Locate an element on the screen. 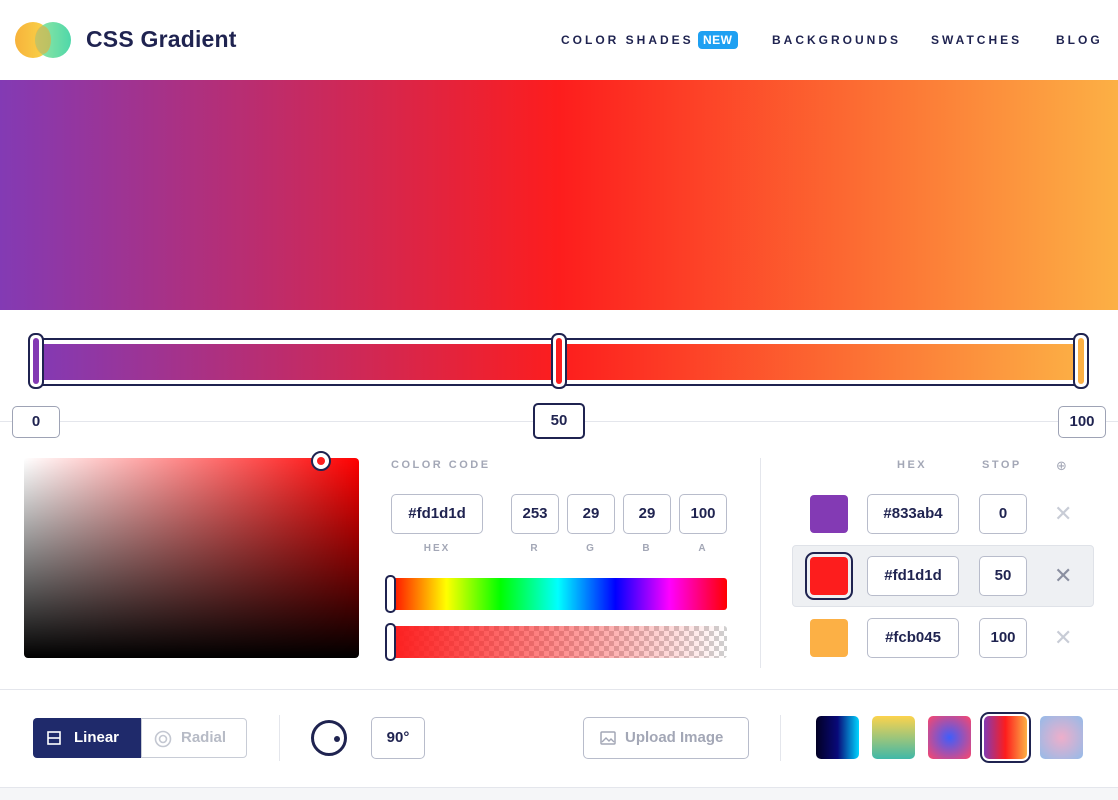 Image resolution: width=1118 pixels, height=800 pixels. divider-vertical is located at coordinates (760, 563).